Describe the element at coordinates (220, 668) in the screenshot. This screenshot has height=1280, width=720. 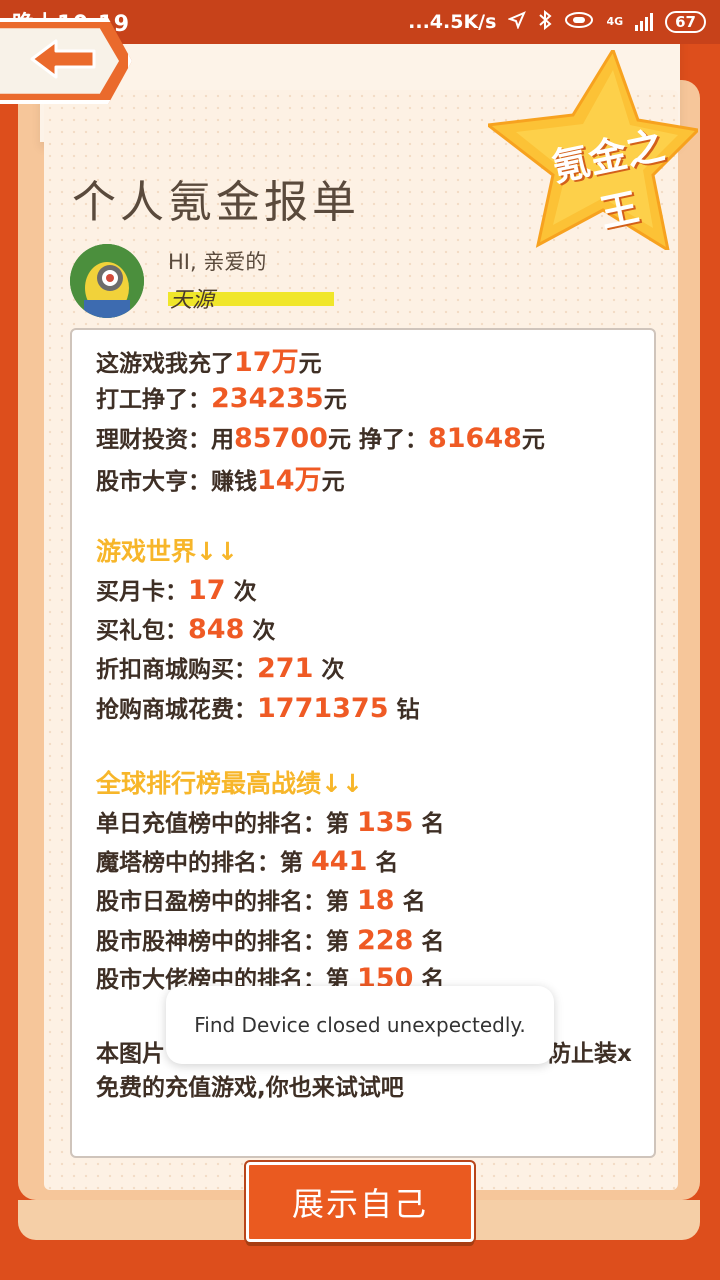
I see `game-world-row: 折扣商城购买：271 次` at that location.